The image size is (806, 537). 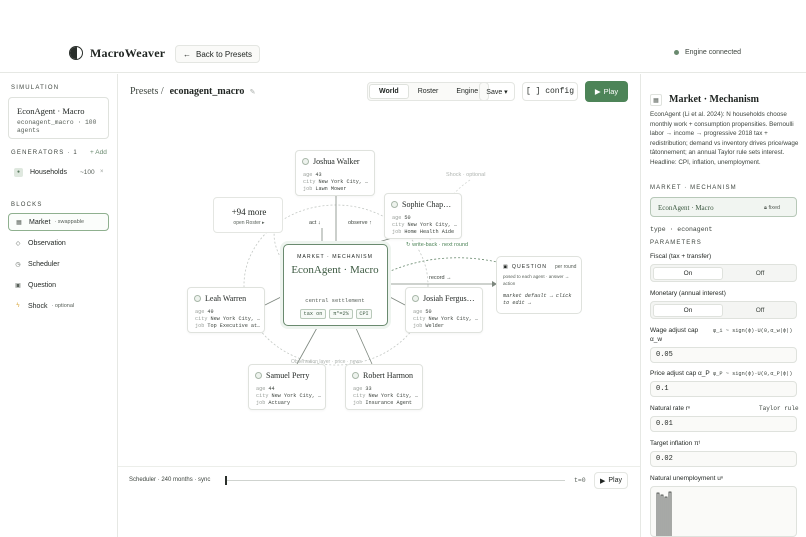 What do you see at coordinates (389, 91) in the screenshot?
I see `tab-world: World` at bounding box center [389, 91].